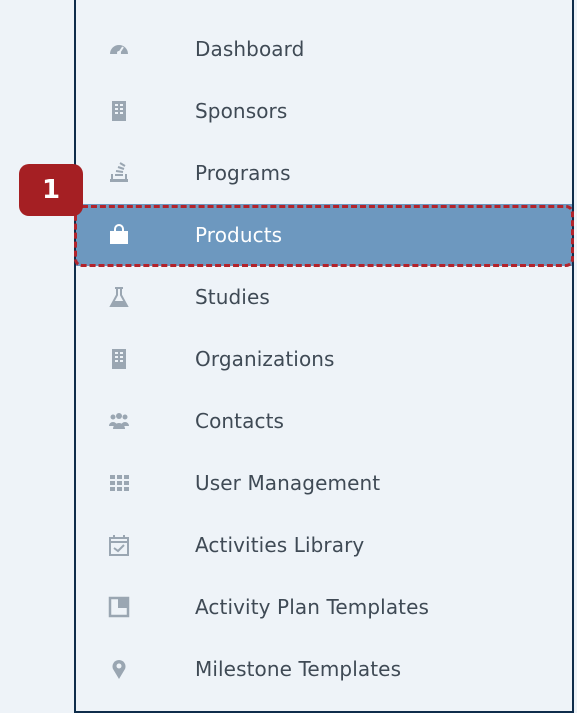  What do you see at coordinates (240, 421) in the screenshot?
I see `sidebar-item-label: Contacts` at bounding box center [240, 421].